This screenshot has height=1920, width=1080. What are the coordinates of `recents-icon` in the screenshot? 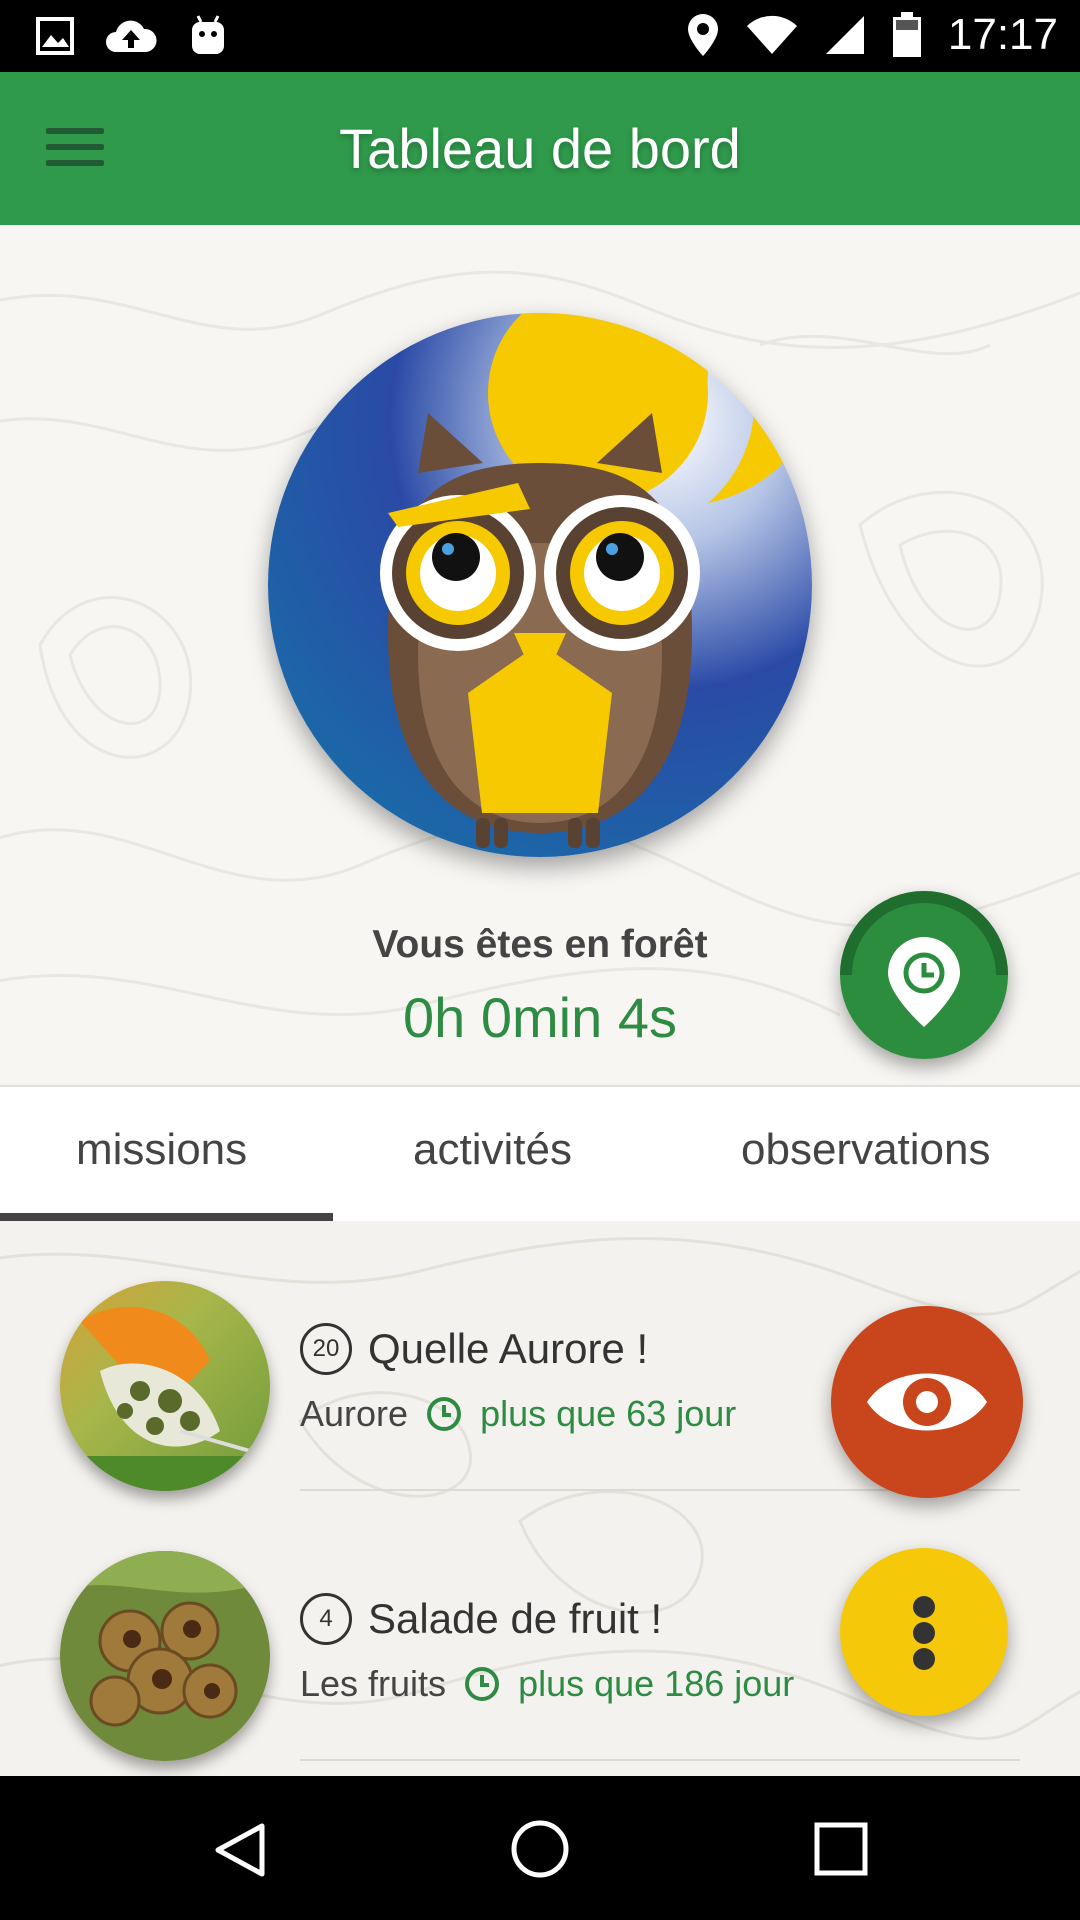 It's located at (841, 1849).